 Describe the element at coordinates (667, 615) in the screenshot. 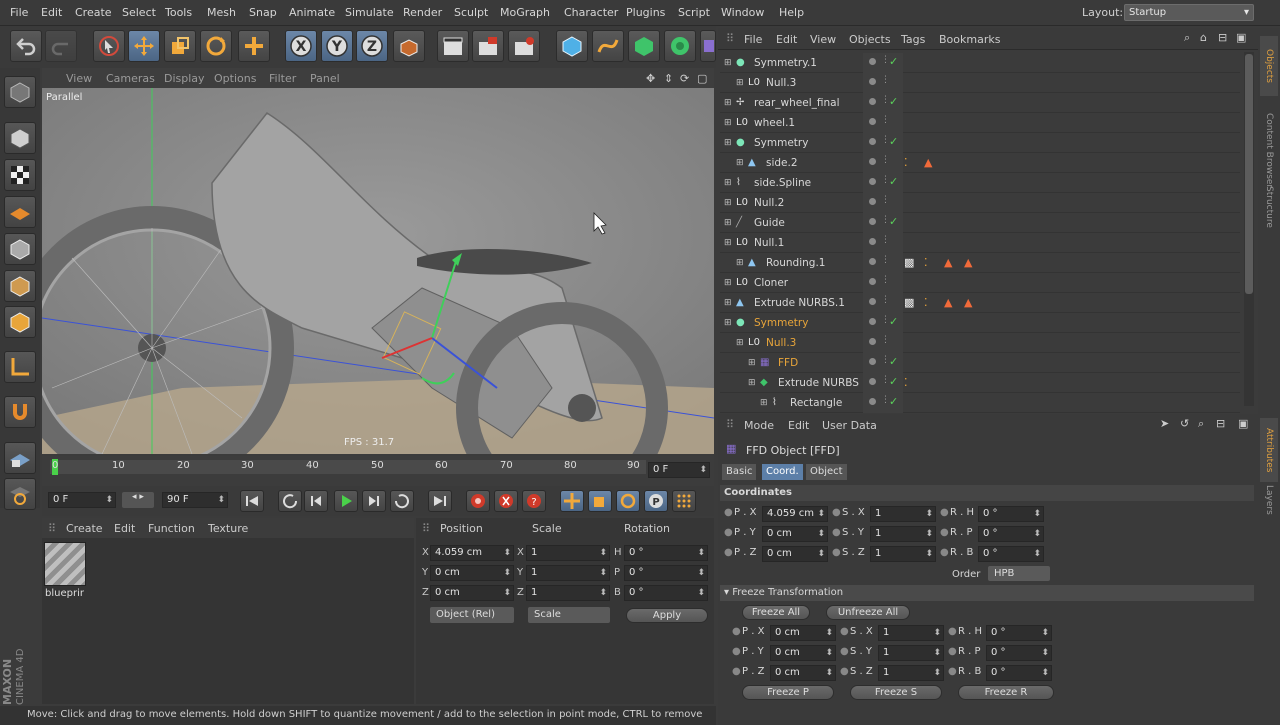

I see `apply-button: Apply` at that location.